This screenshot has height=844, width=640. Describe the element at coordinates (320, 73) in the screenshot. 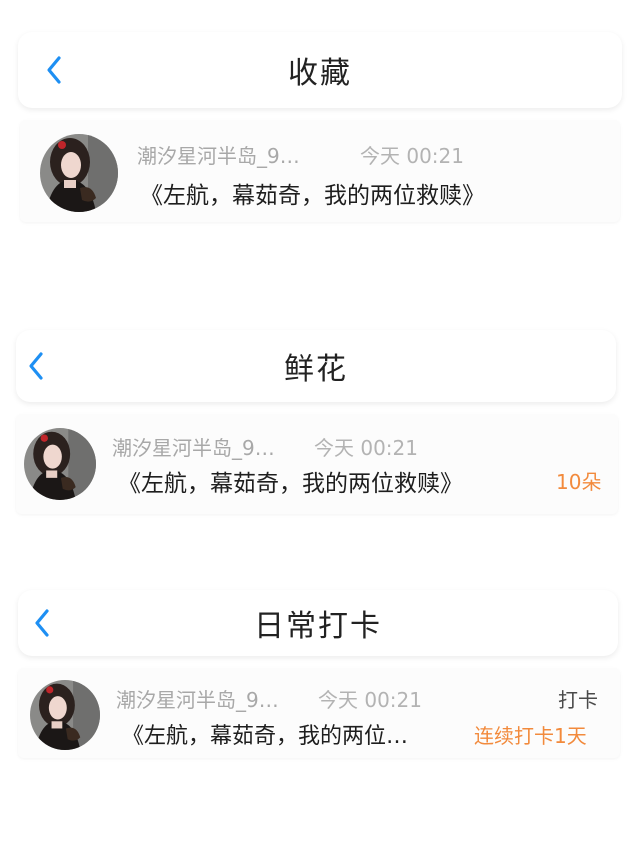

I see `page-title: 收藏` at that location.